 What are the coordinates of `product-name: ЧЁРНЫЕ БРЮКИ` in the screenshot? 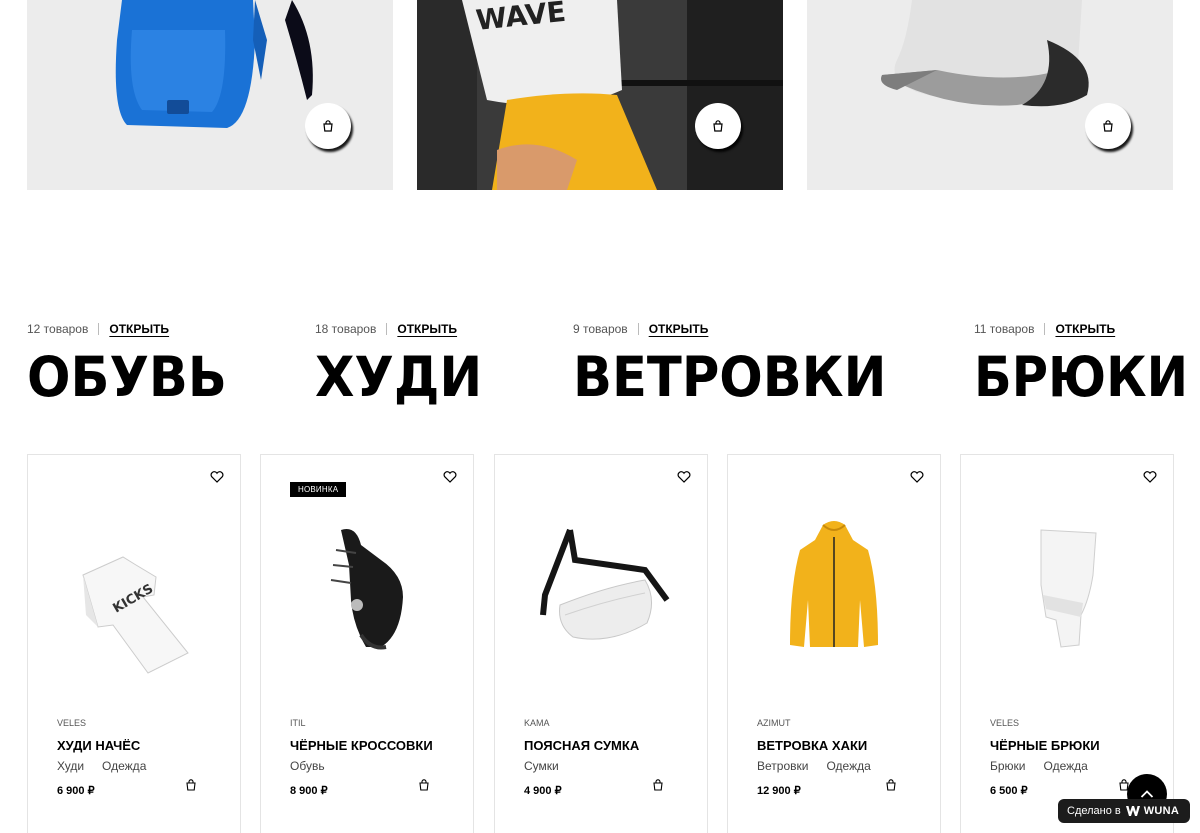 It's located at (1045, 745).